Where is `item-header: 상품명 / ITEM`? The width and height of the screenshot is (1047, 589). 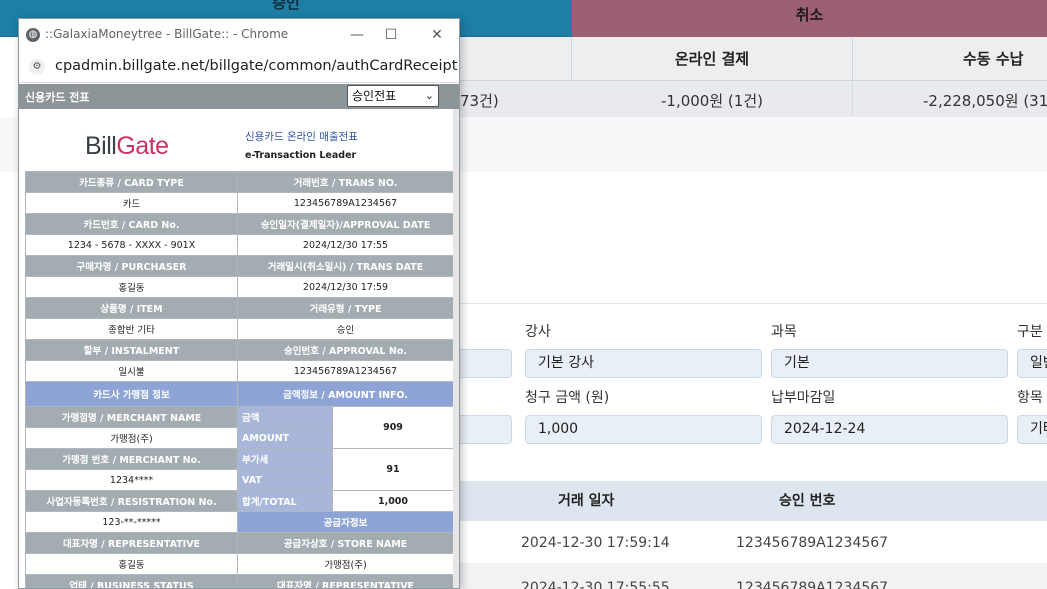 item-header: 상품명 / ITEM is located at coordinates (131, 308).